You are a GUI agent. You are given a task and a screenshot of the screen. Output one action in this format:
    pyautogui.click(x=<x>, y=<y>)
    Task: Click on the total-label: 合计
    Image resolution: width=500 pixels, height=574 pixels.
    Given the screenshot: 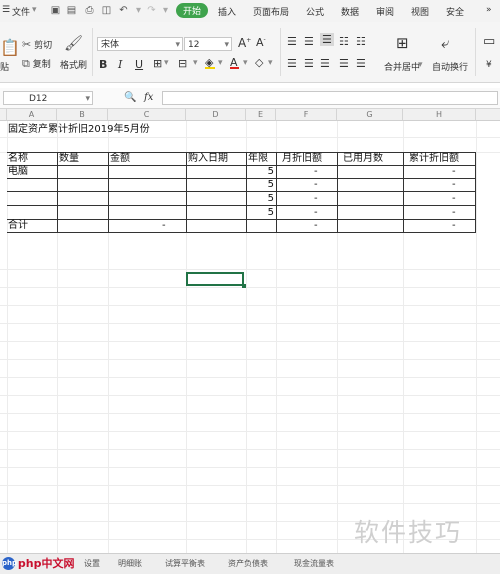 What is the action you would take?
    pyautogui.click(x=18, y=226)
    